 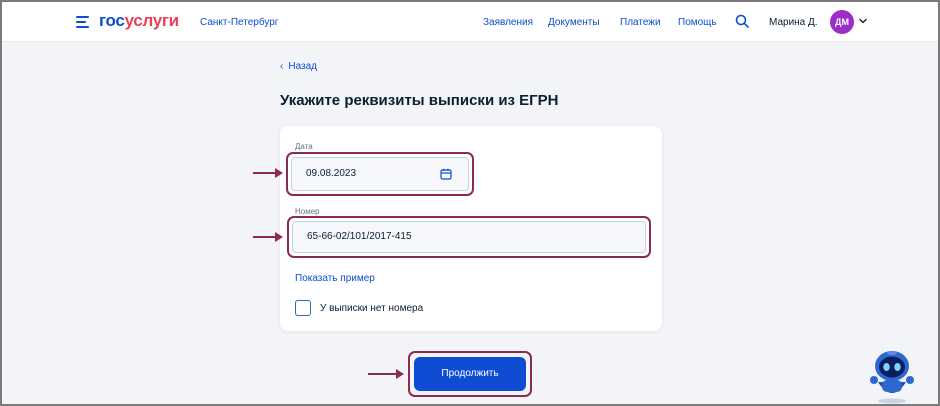 I want to click on nav-applications: Заявления, so click(x=508, y=22).